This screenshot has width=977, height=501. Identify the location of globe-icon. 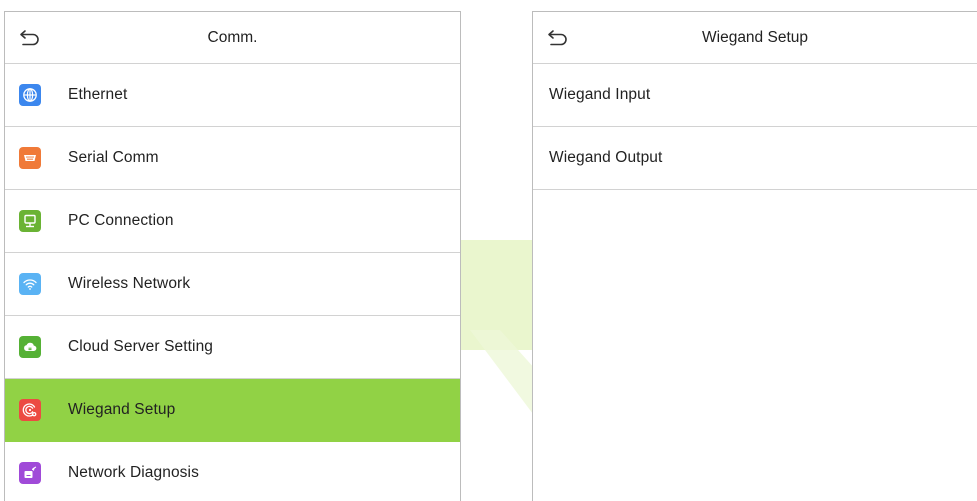
(30, 95).